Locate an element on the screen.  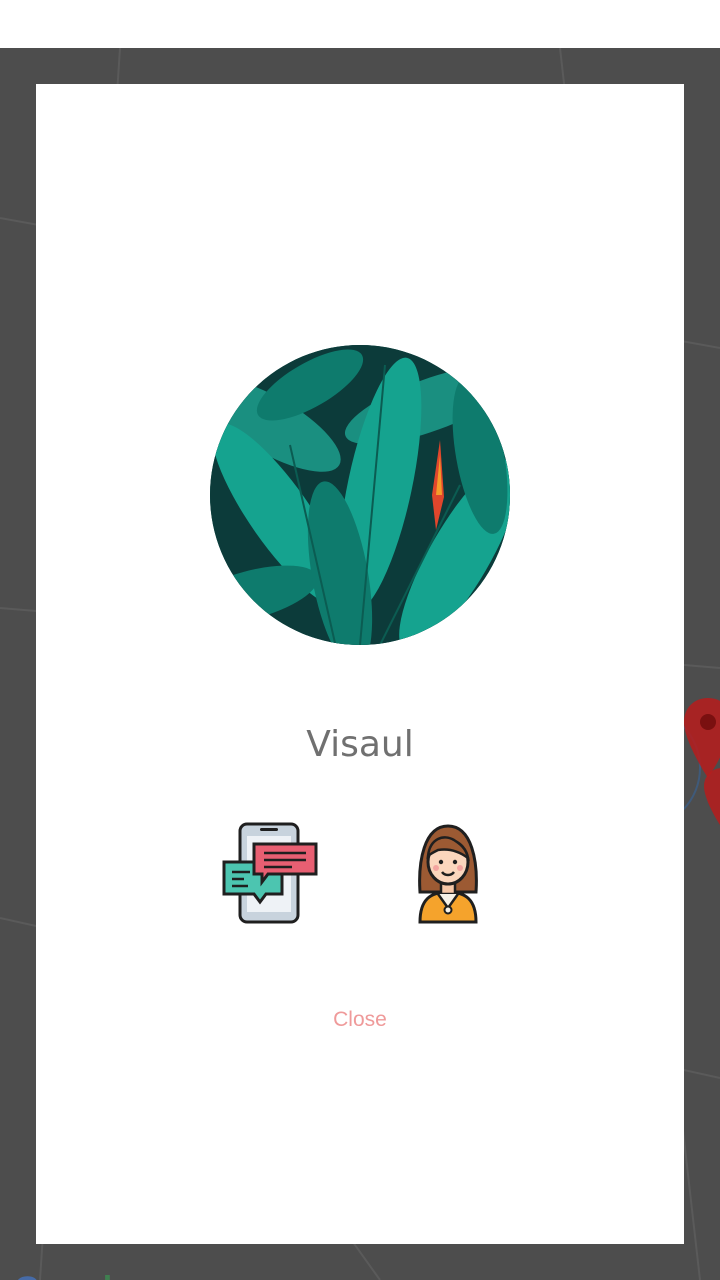
close-button: Close is located at coordinates (360, 1020).